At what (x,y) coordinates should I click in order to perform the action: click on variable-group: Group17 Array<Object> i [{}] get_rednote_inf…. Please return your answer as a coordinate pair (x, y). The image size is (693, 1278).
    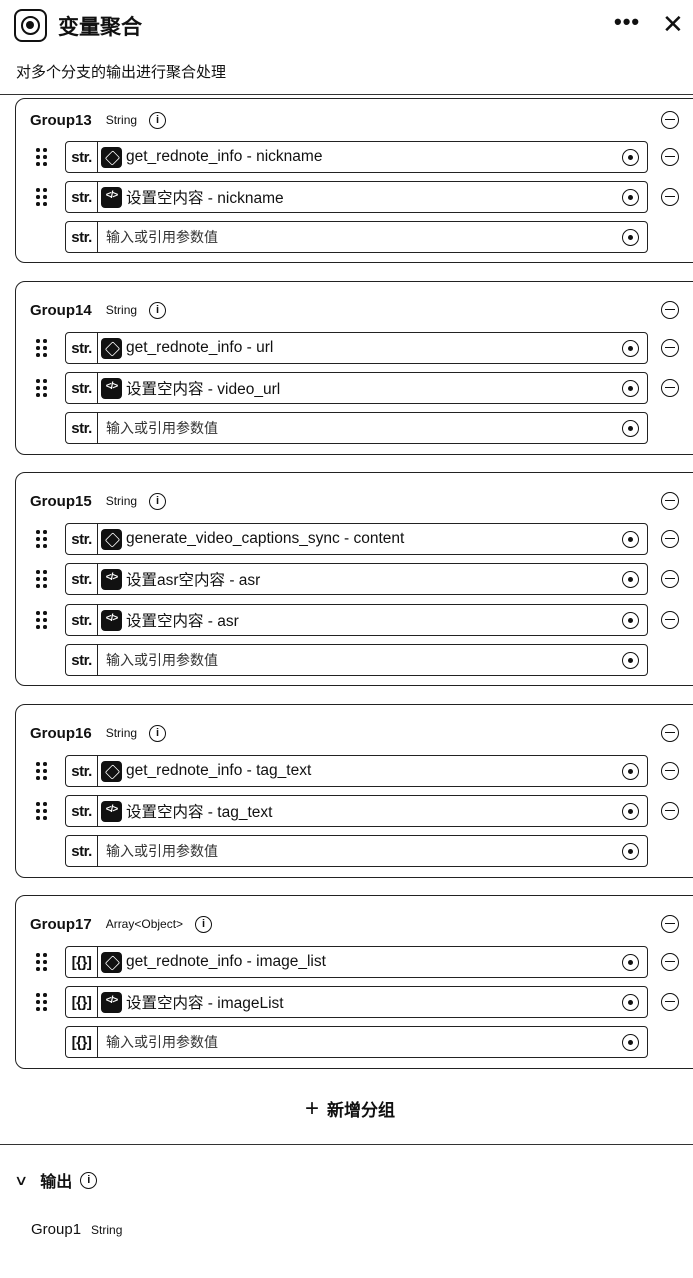
    Looking at the image, I should click on (354, 982).